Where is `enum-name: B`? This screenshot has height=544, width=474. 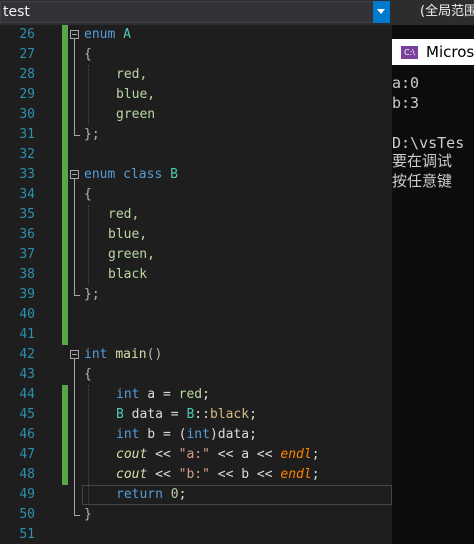 enum-name: B is located at coordinates (174, 174).